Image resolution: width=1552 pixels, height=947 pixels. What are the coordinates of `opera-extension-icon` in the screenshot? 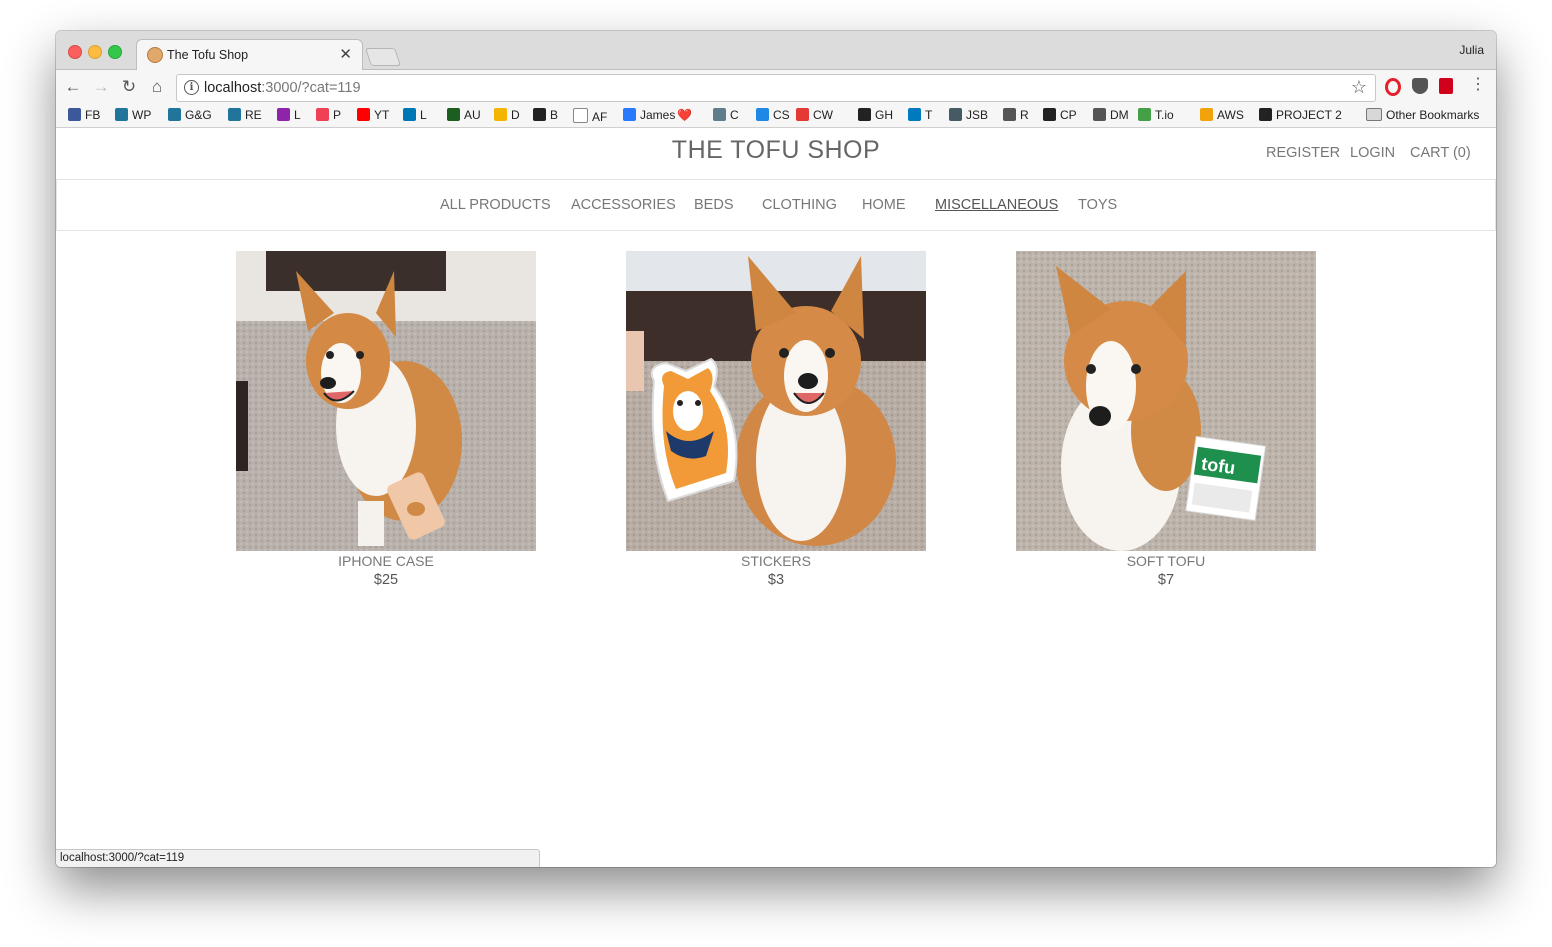 It's located at (1393, 87).